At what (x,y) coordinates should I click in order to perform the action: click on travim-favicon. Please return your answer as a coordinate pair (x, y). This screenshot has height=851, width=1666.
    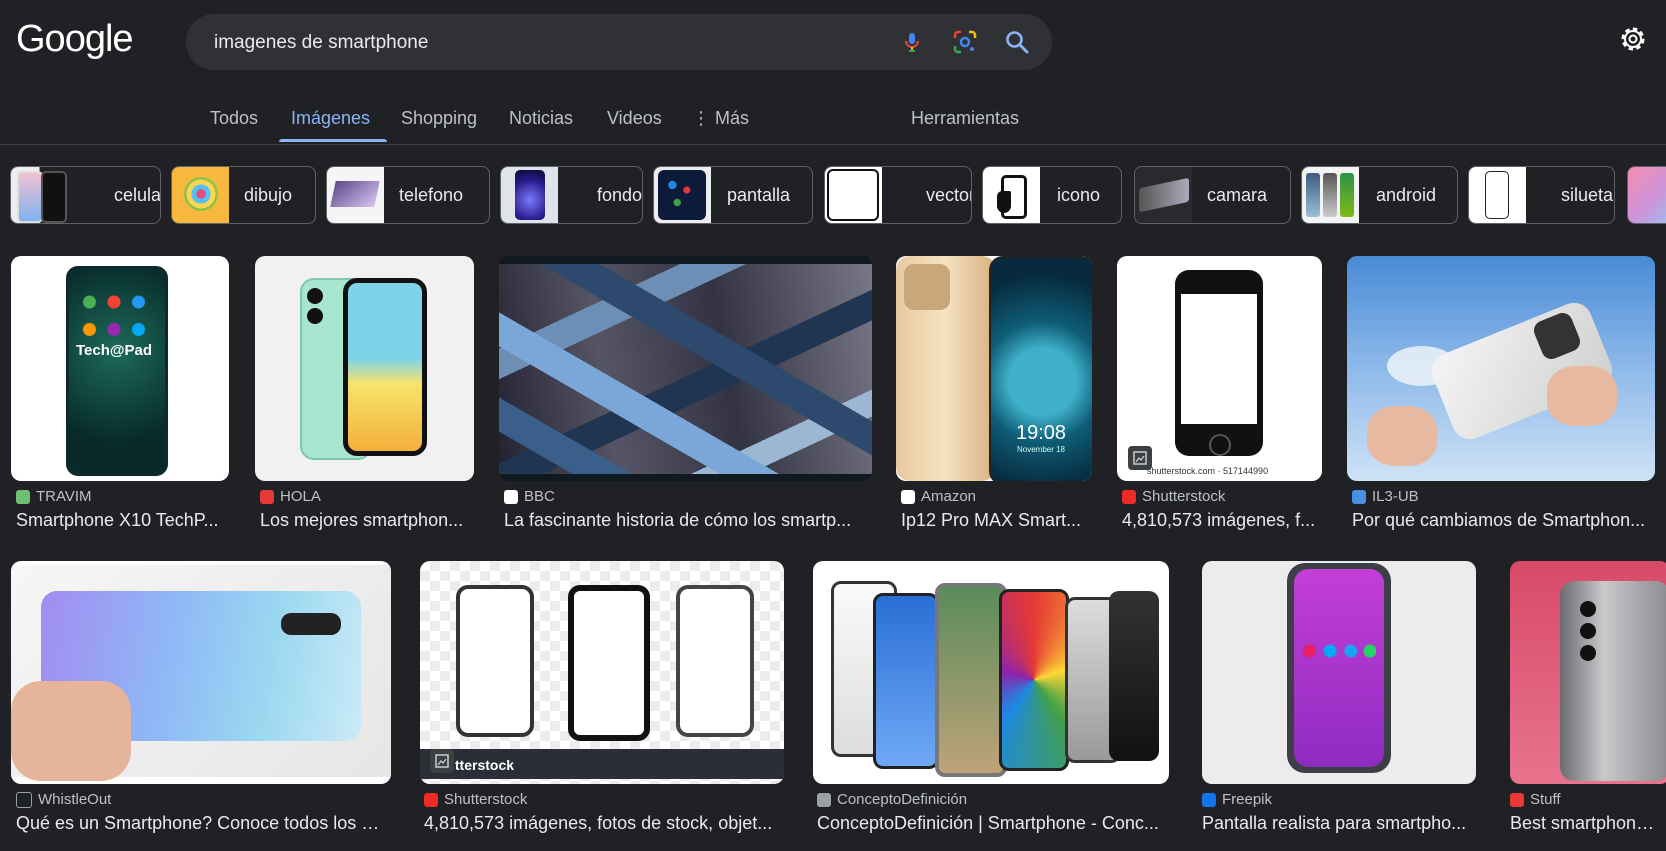
    Looking at the image, I should click on (23, 496).